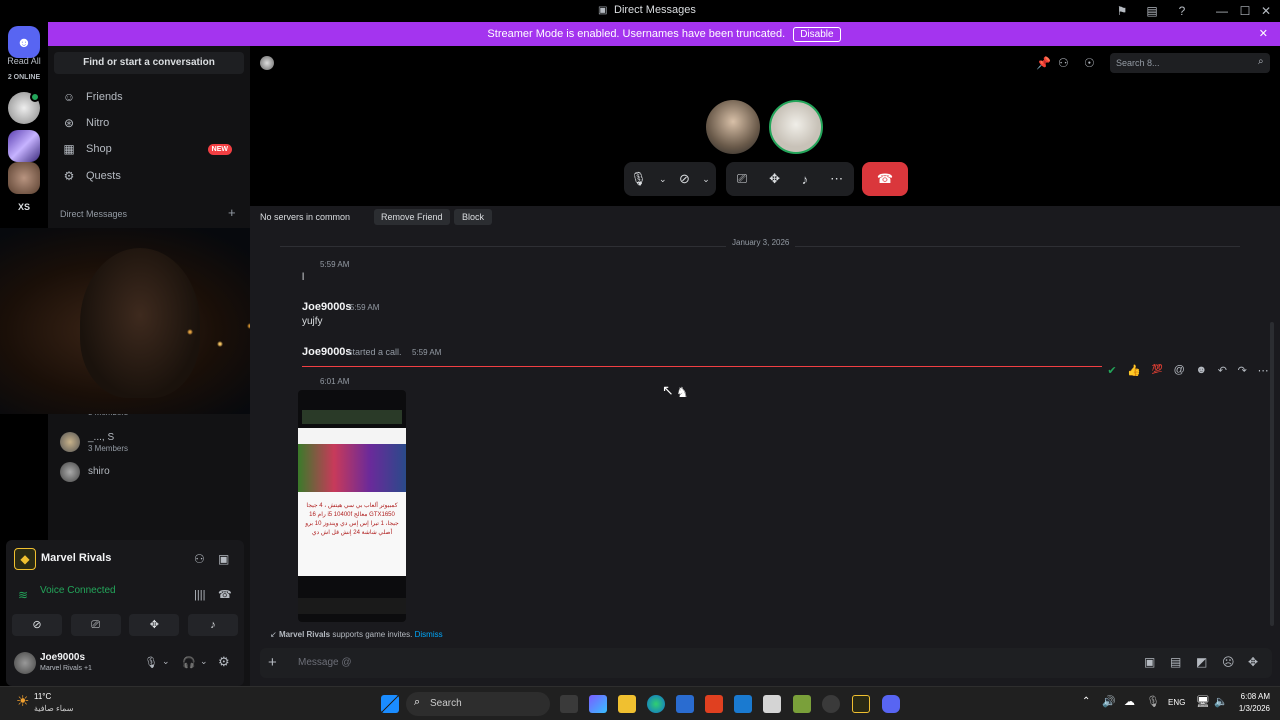  Describe the element at coordinates (62, 657) in the screenshot. I see `username: Joe9000s` at that location.